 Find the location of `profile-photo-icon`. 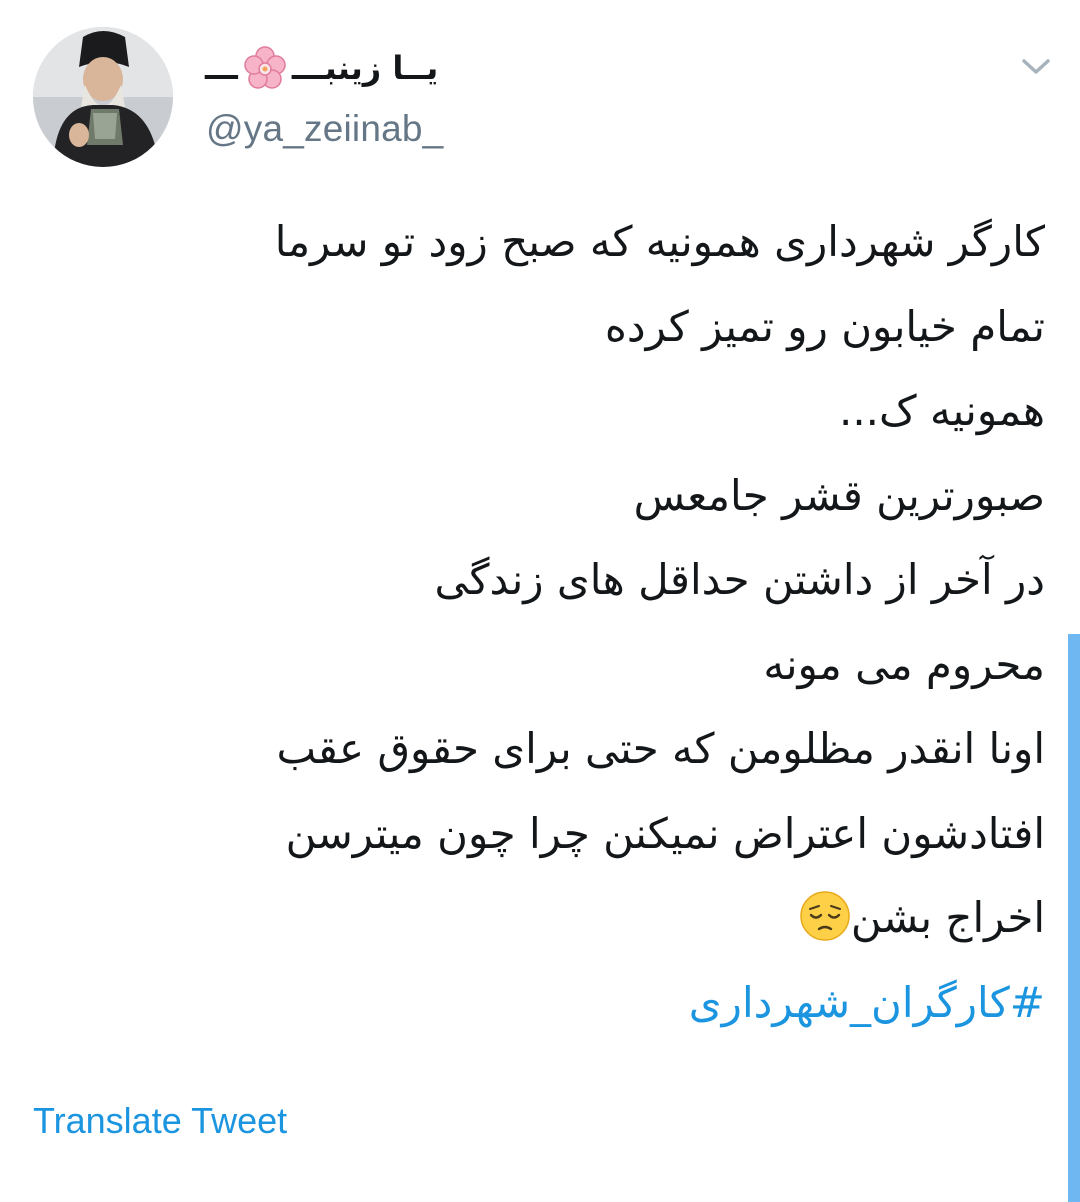

profile-photo-icon is located at coordinates (103, 97).